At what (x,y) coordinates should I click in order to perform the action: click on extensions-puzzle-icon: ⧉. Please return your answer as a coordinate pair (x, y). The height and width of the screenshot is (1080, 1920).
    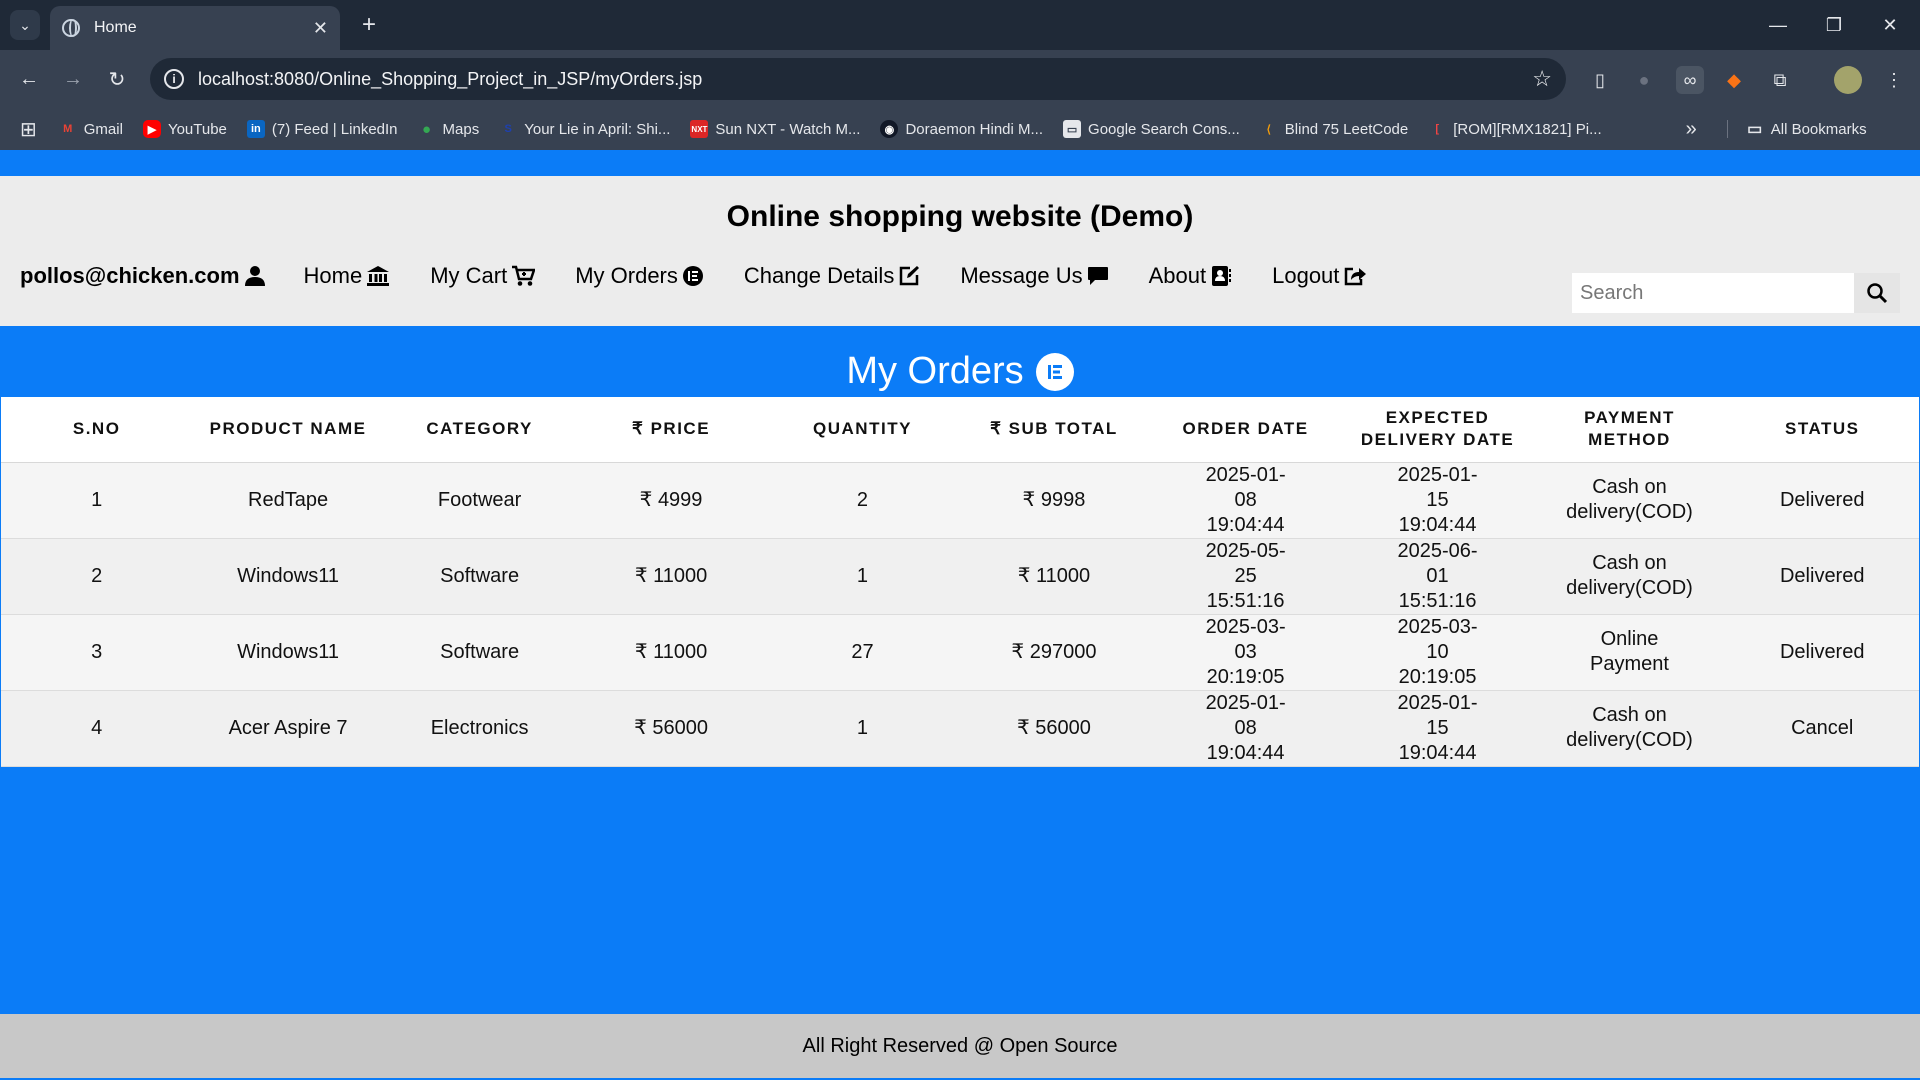
    Looking at the image, I should click on (1780, 80).